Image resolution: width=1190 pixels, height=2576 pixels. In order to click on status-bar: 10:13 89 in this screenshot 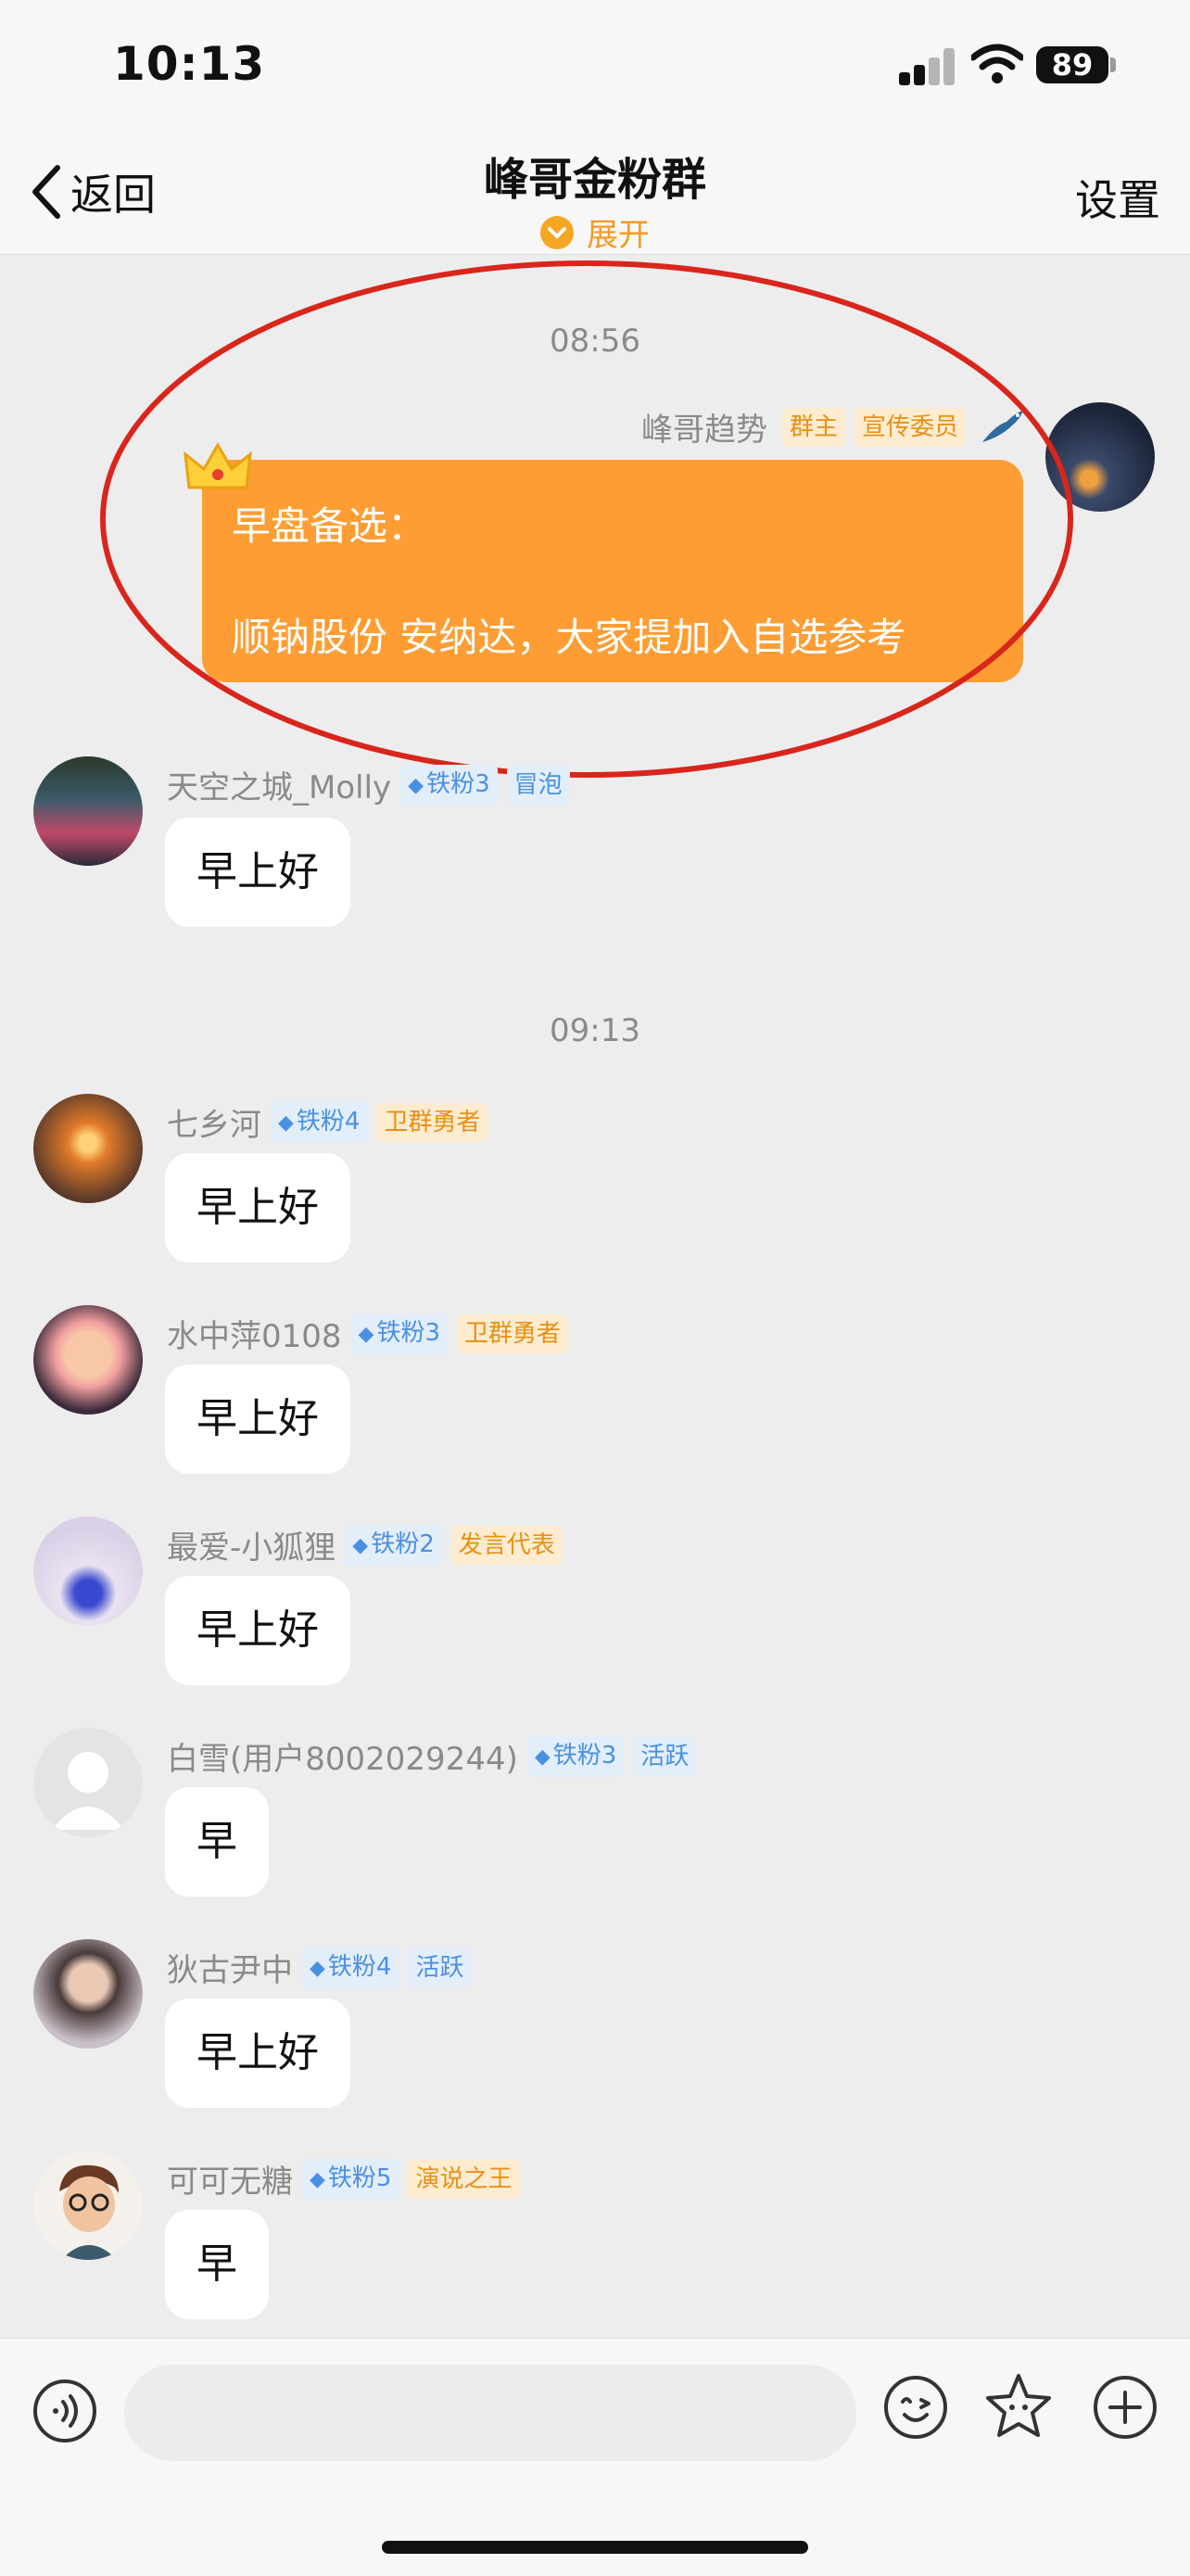, I will do `click(595, 69)`.